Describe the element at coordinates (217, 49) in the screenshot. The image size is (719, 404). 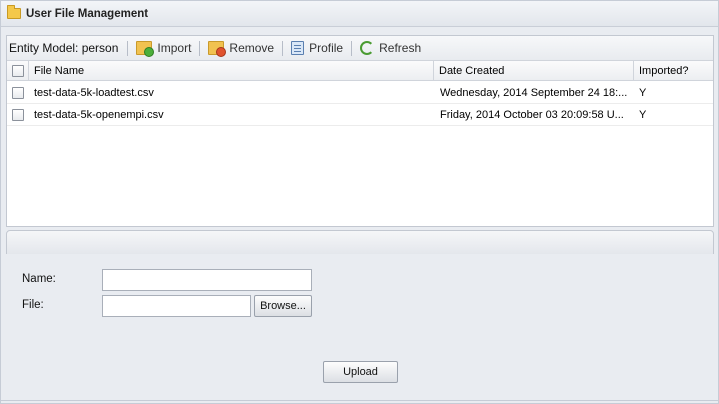
I see `remove-icon` at that location.